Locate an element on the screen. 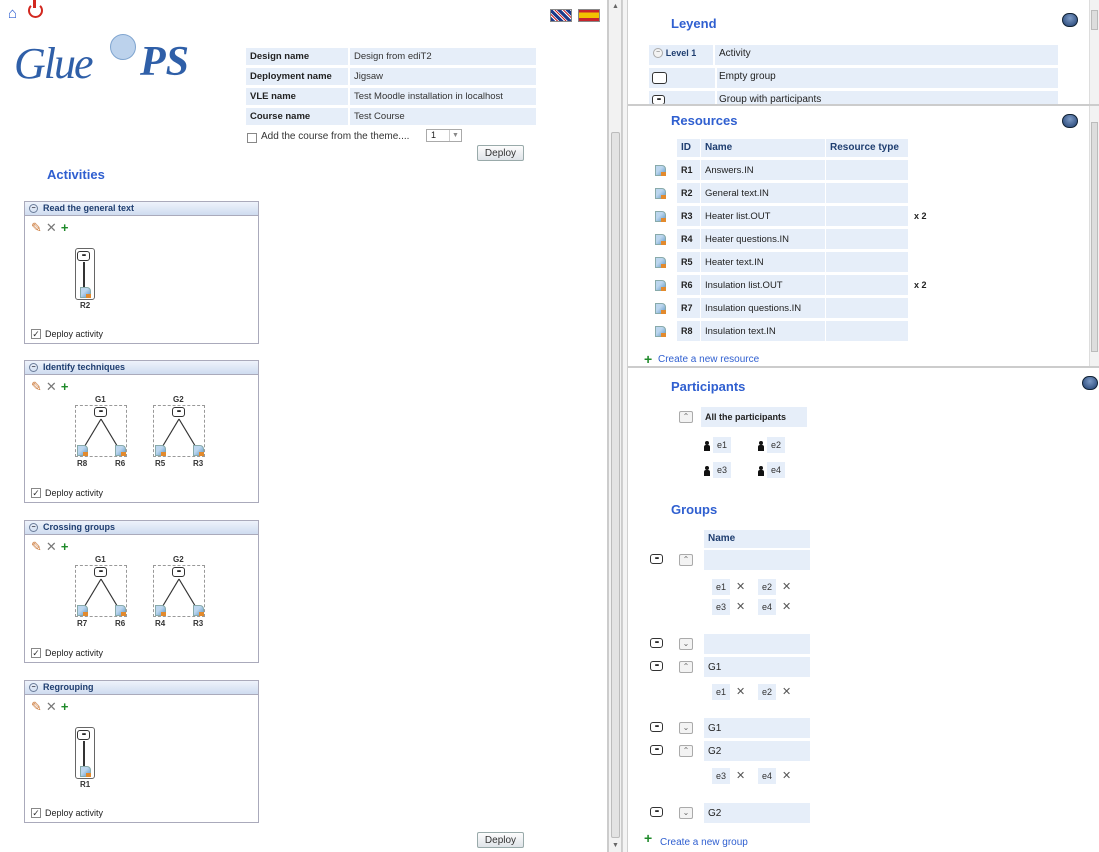 This screenshot has width=1099, height=852. resources-collapse-icon is located at coordinates (1070, 121).